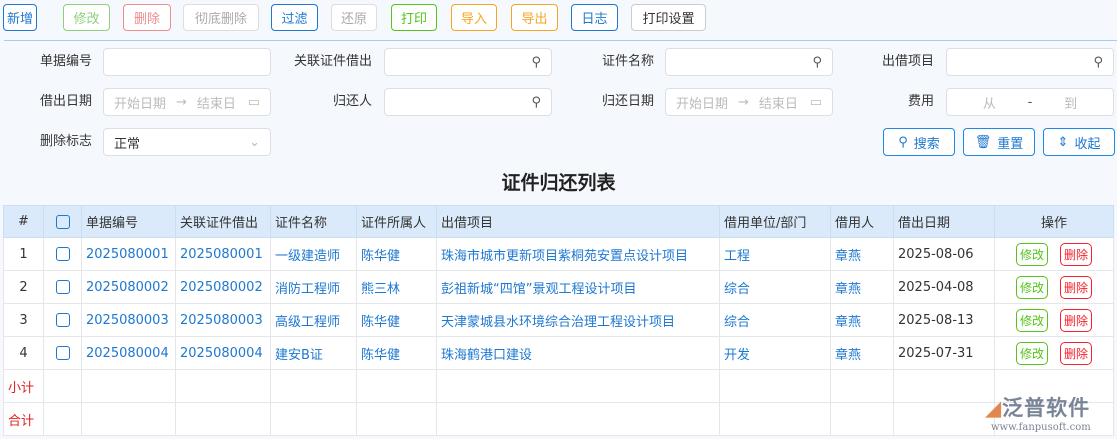  I want to click on toolbar-button-9: 日志, so click(594, 17).